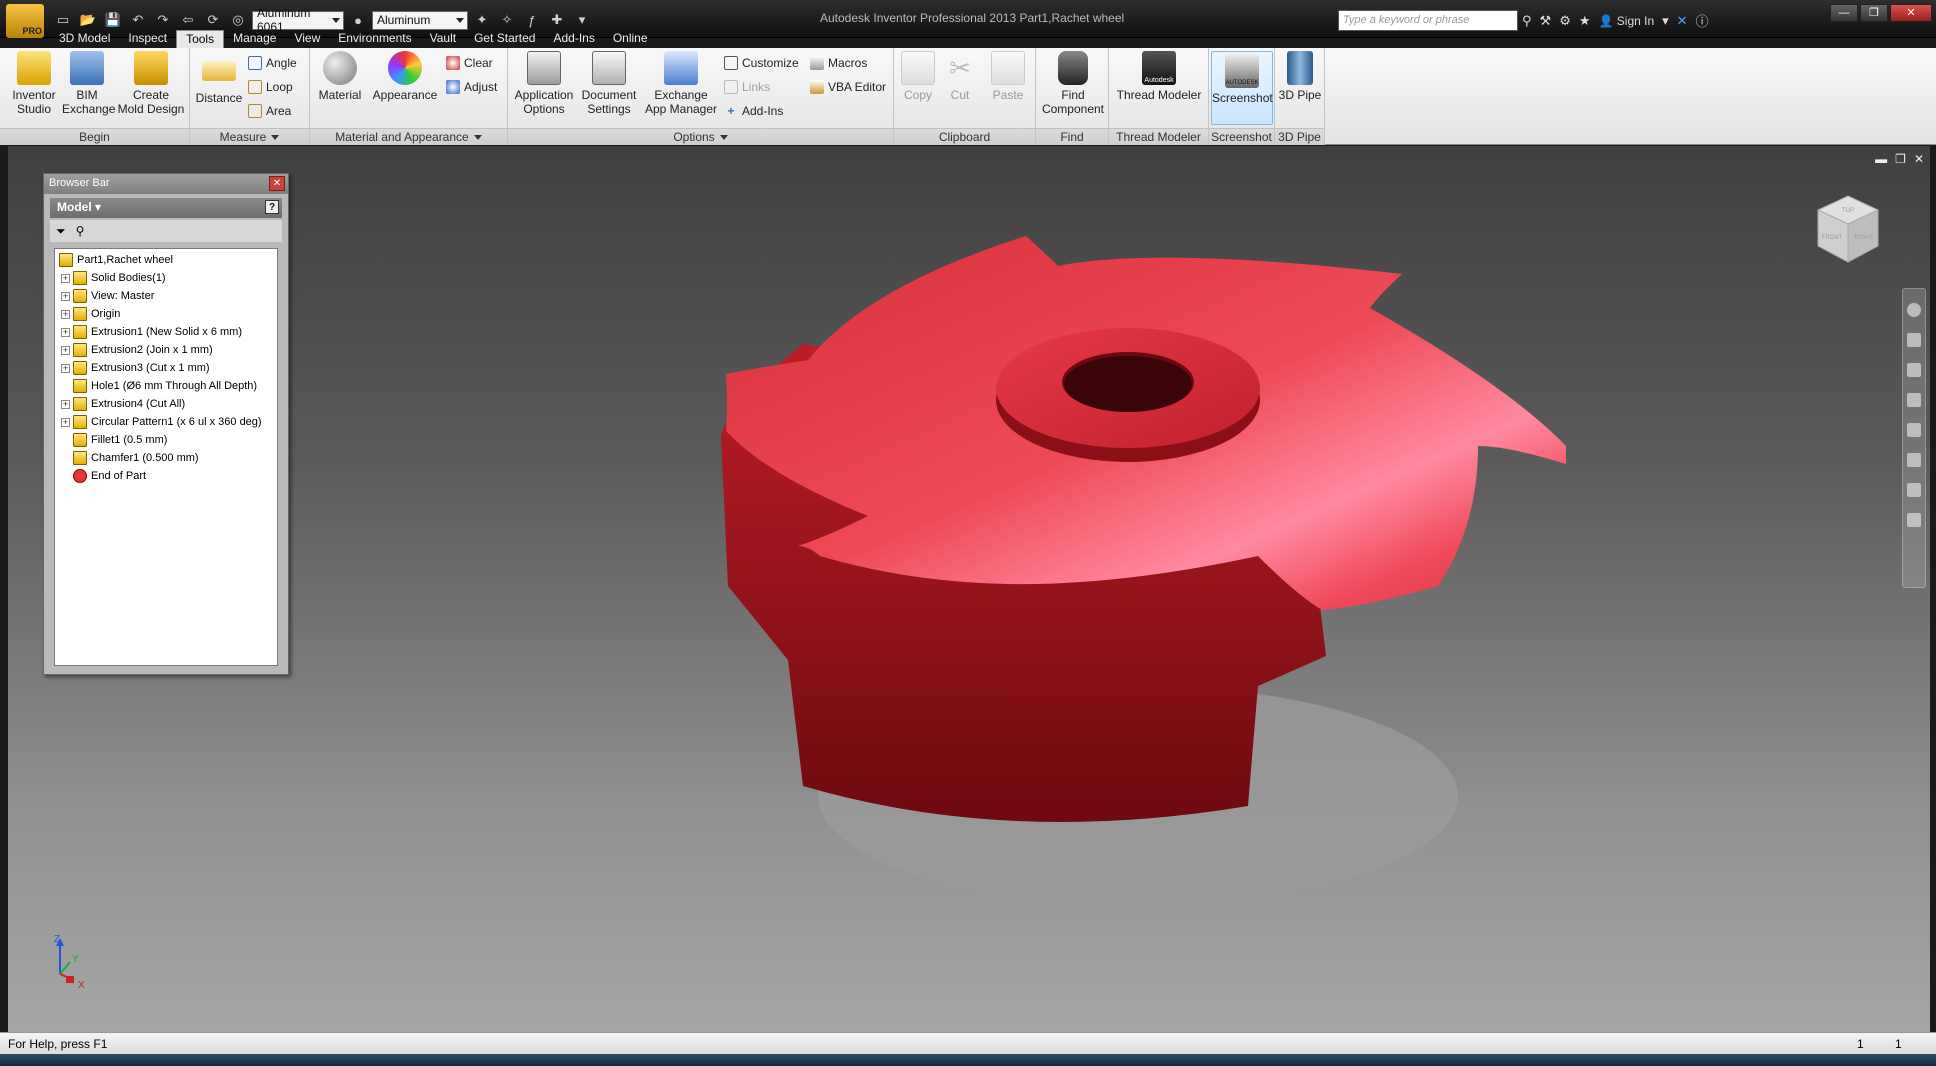 The width and height of the screenshot is (1936, 1066). I want to click on appearance-combo: Aluminum, so click(420, 20).